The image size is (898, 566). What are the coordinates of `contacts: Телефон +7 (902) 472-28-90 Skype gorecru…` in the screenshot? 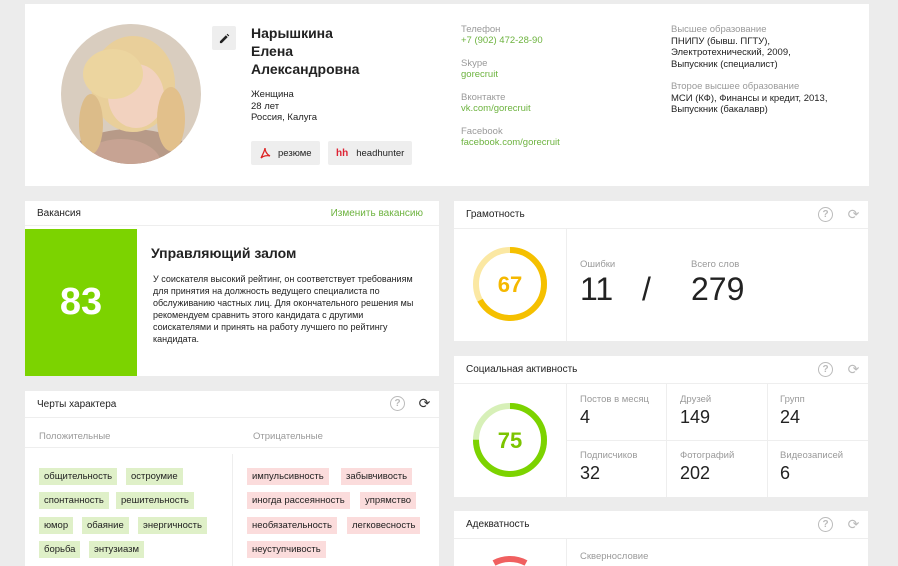 It's located at (510, 92).